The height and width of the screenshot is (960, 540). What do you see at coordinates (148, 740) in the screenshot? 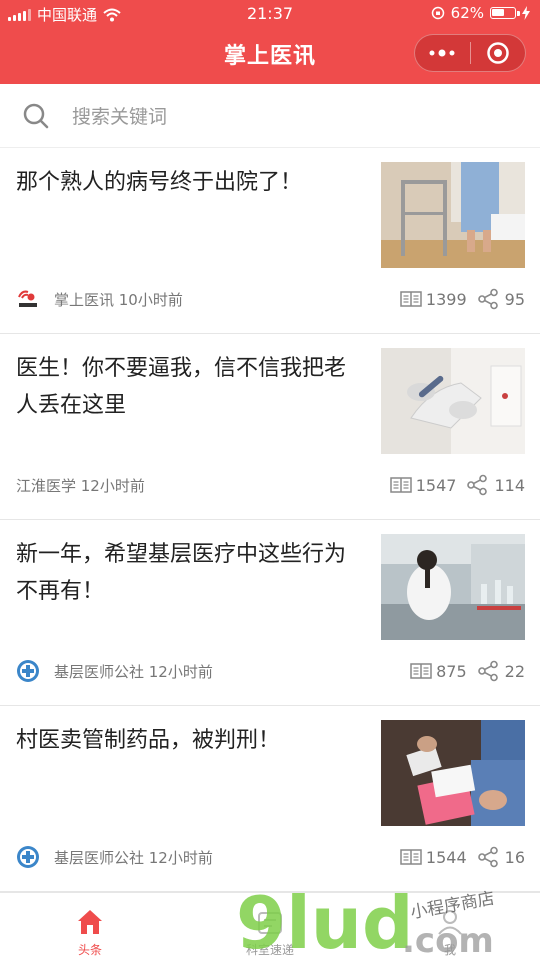
I see `article-title: 村医卖管制药品，被判刑！` at bounding box center [148, 740].